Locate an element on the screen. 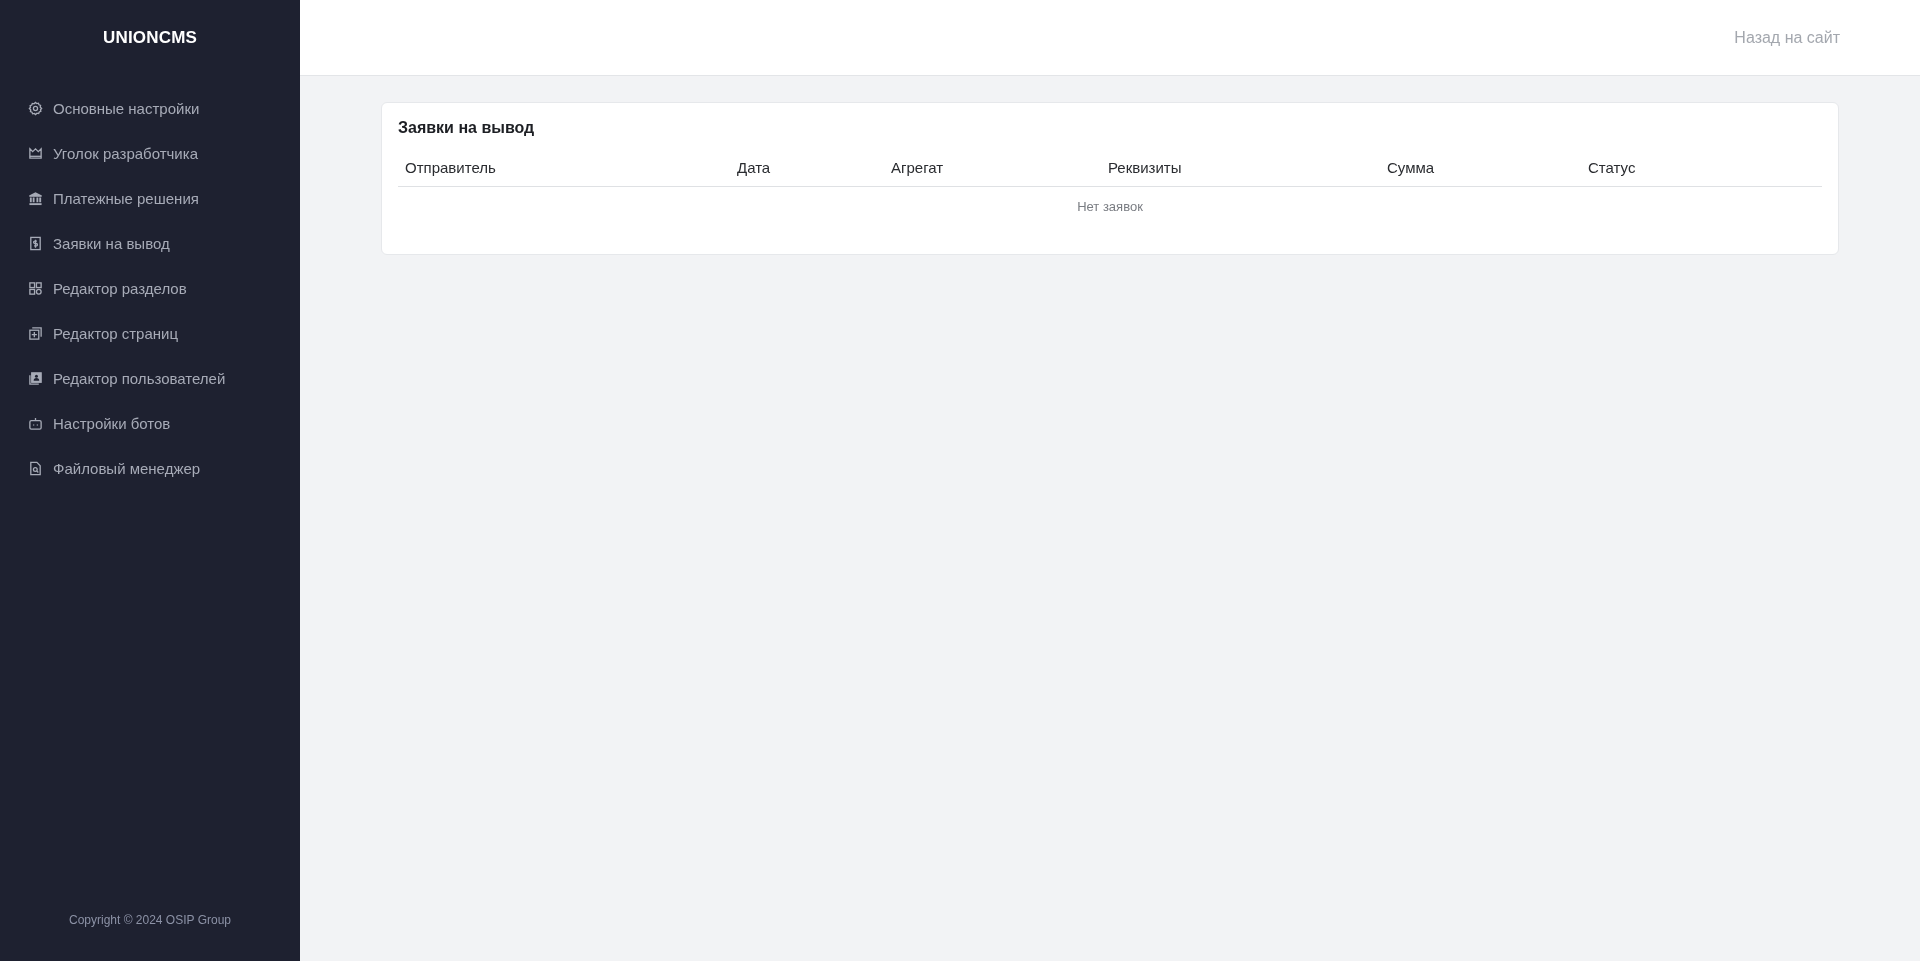 The width and height of the screenshot is (1920, 961). copyright-text: Copyright © 2024 OSIP Group is located at coordinates (149, 920).